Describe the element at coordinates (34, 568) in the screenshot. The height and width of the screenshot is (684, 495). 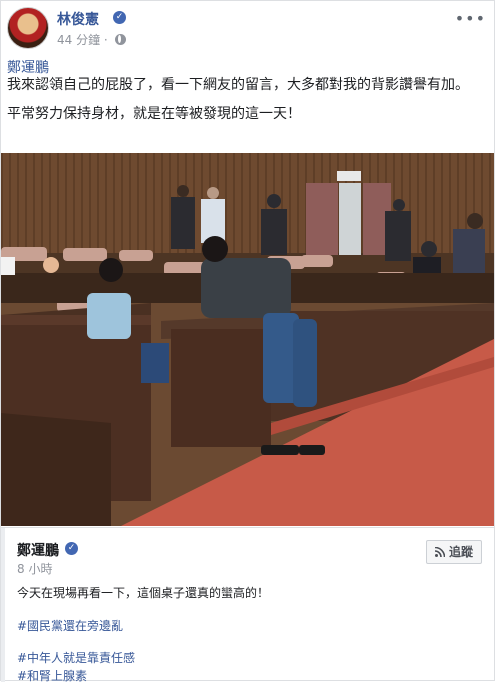
I see `embed-time: 8 小時` at that location.